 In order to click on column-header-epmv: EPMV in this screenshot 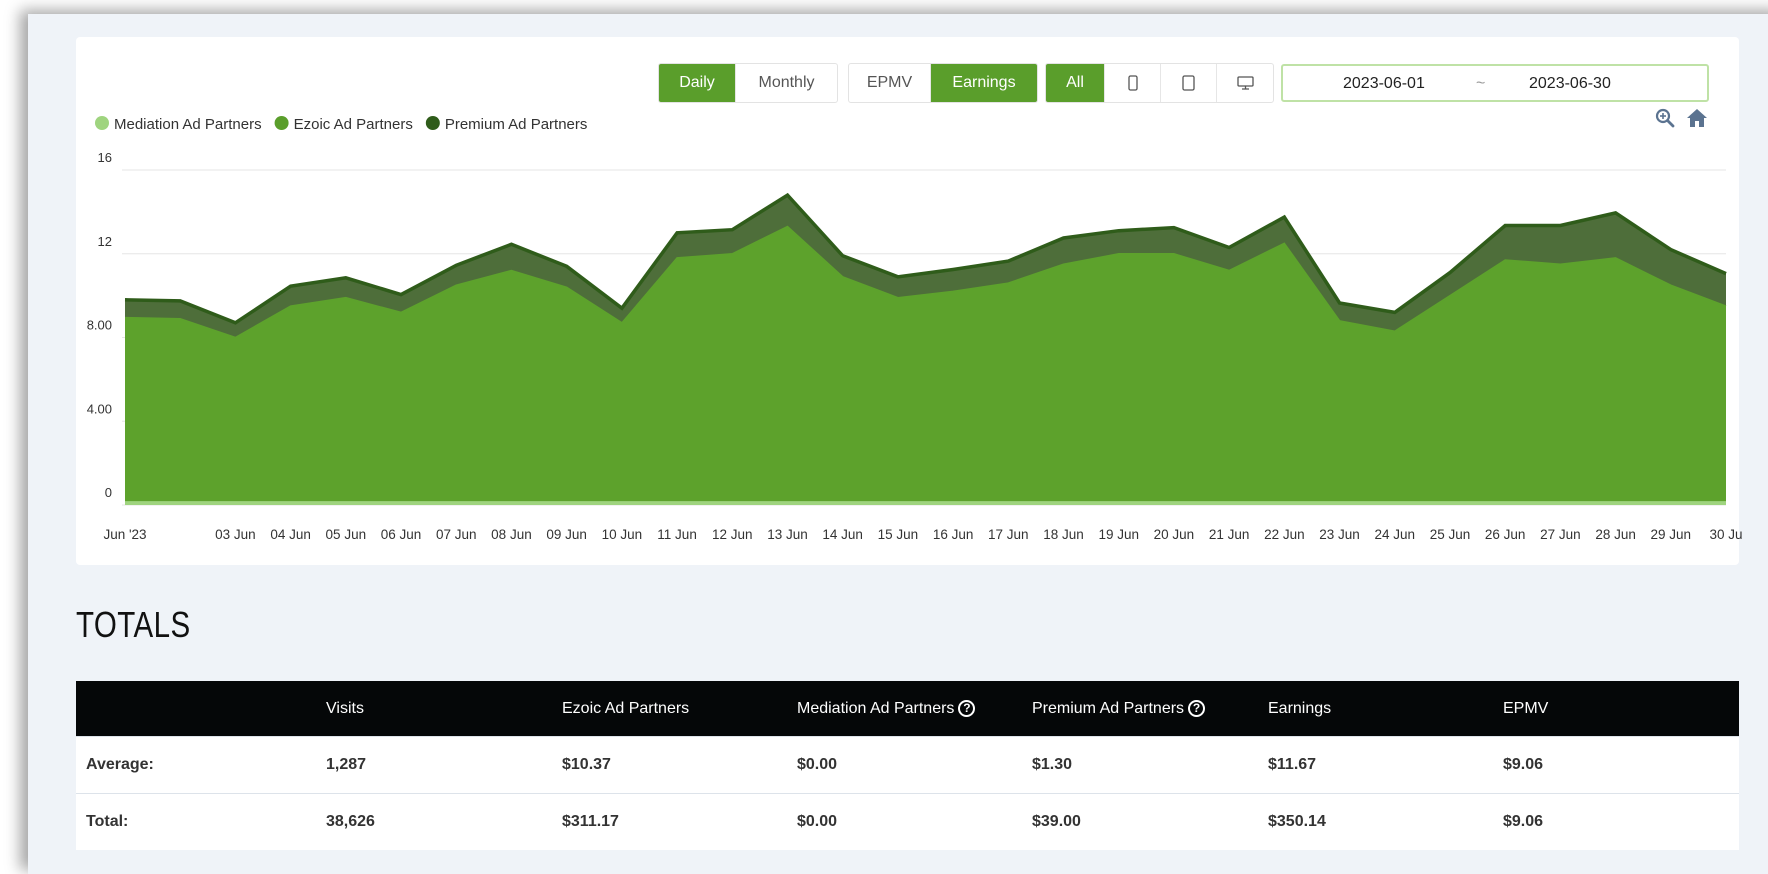, I will do `click(1621, 709)`.